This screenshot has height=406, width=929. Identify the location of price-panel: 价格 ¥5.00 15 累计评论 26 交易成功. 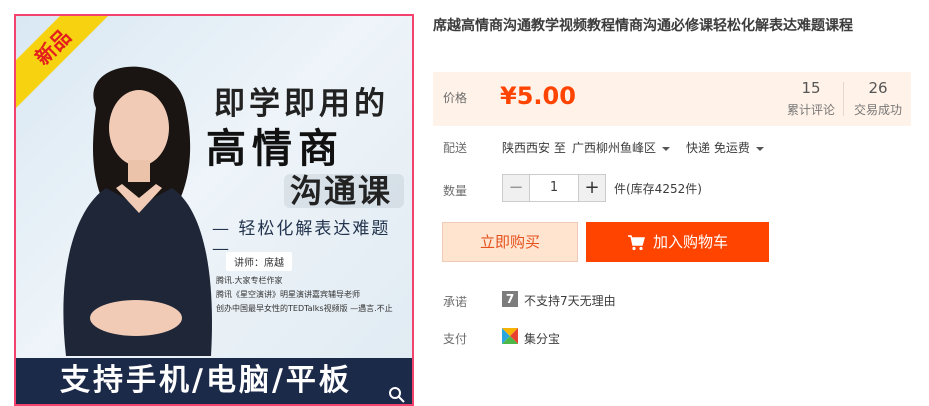
(672, 99).